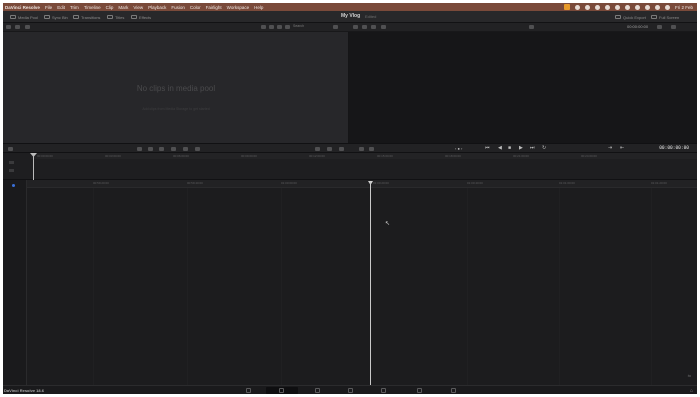 This screenshot has height=397, width=700. What do you see at coordinates (355, 27) in the screenshot?
I see `viewer-mode-icon` at bounding box center [355, 27].